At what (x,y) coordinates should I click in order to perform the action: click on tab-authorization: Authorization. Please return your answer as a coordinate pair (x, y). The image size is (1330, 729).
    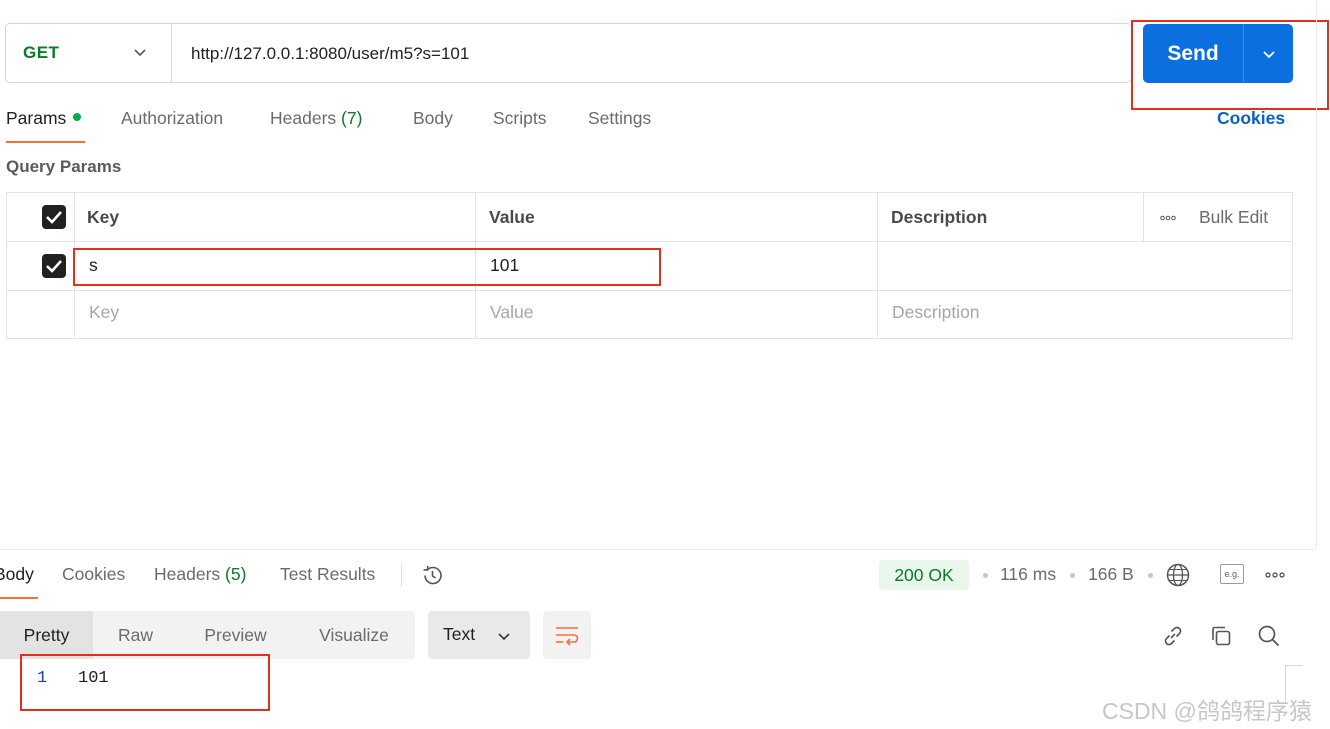
    Looking at the image, I should click on (172, 118).